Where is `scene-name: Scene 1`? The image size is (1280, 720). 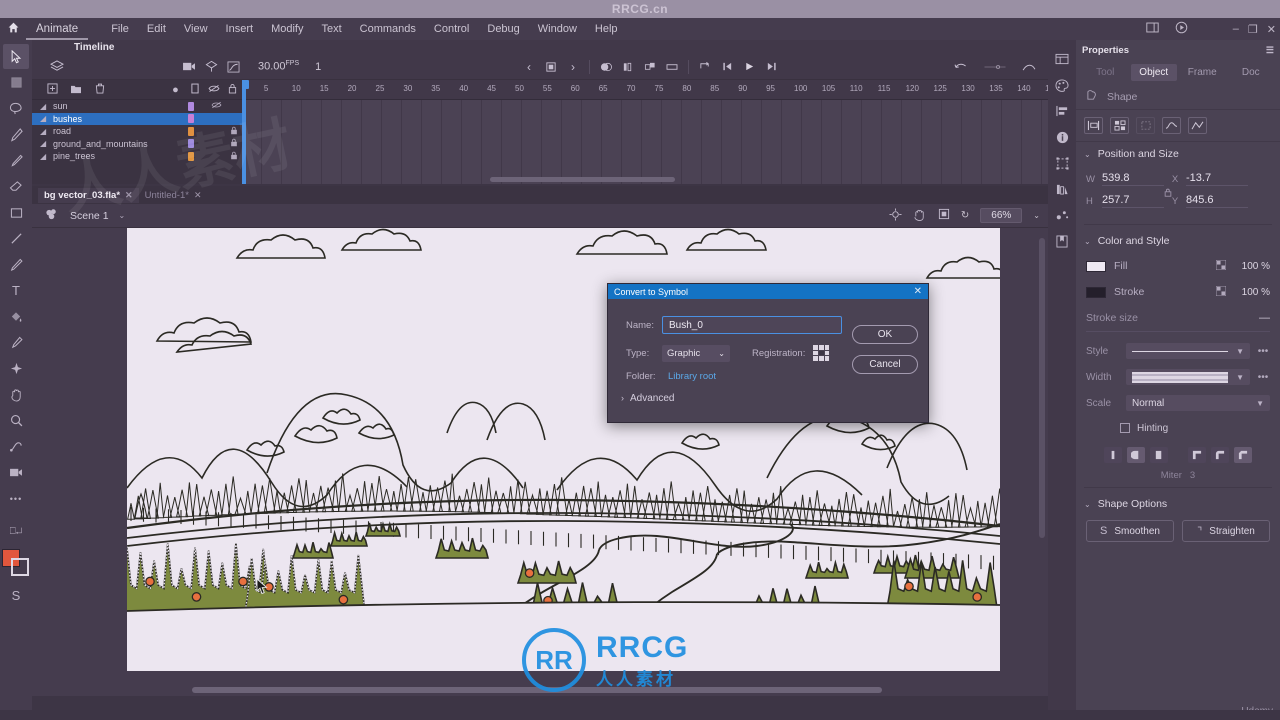 scene-name: Scene 1 is located at coordinates (89, 216).